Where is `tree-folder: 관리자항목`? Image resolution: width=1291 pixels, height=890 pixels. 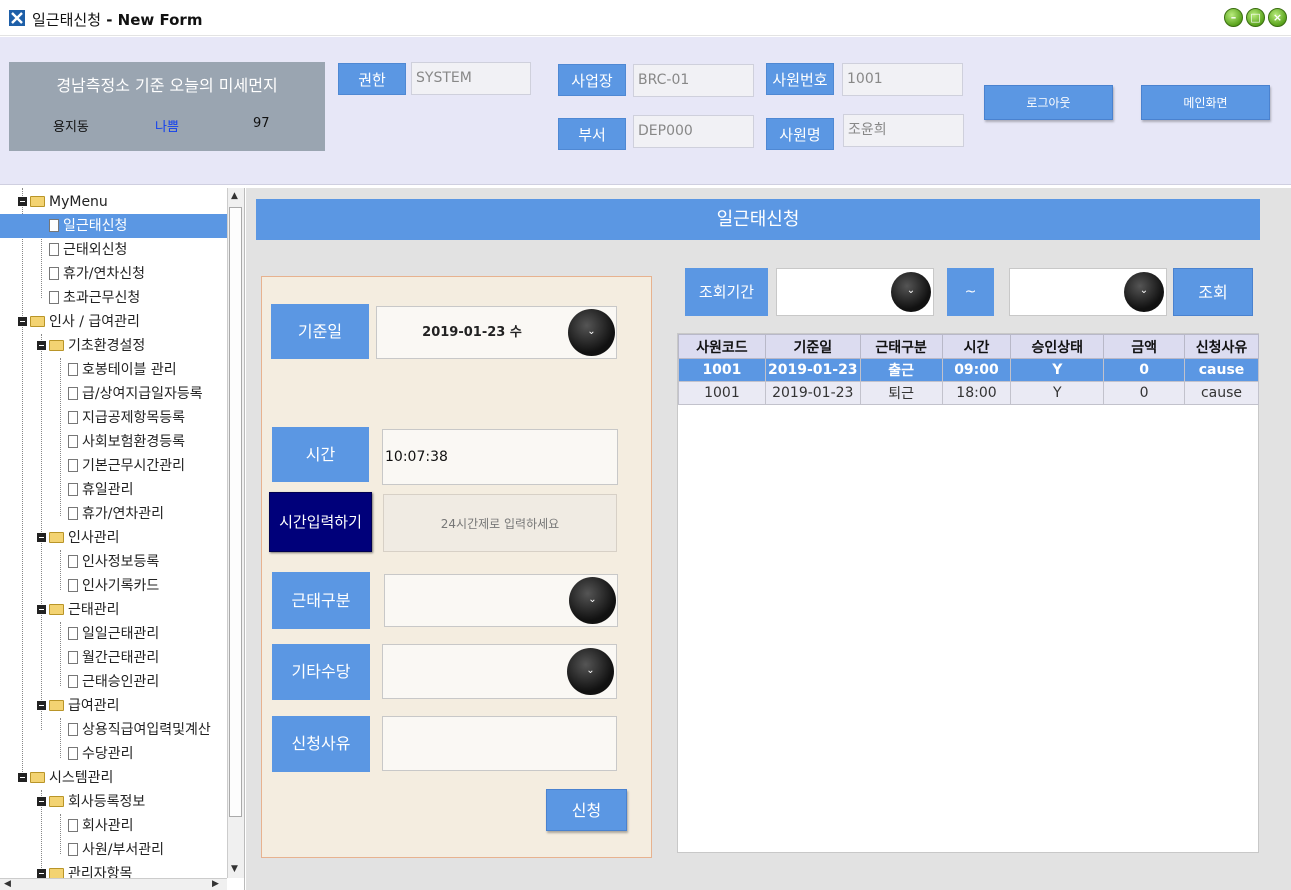
tree-folder: 관리자항목 is located at coordinates (84, 870).